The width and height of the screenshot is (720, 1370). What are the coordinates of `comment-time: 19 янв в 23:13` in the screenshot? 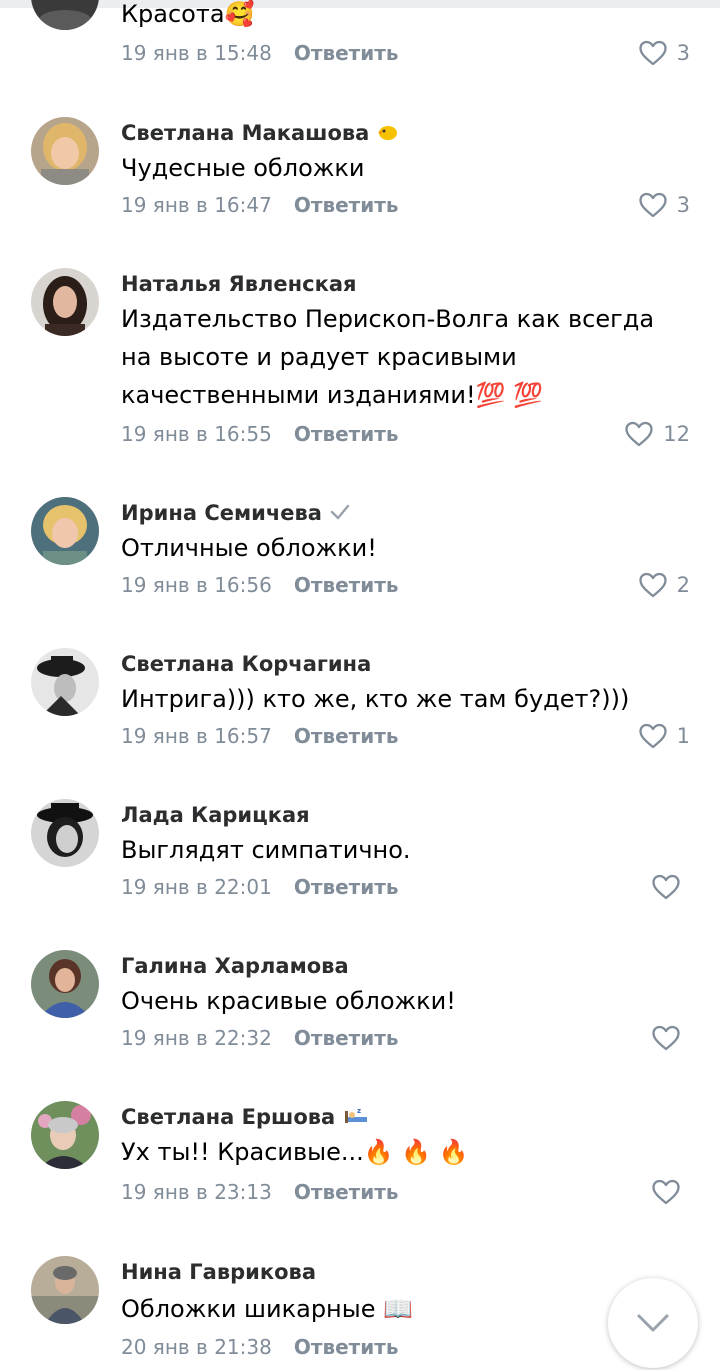 It's located at (196, 1192).